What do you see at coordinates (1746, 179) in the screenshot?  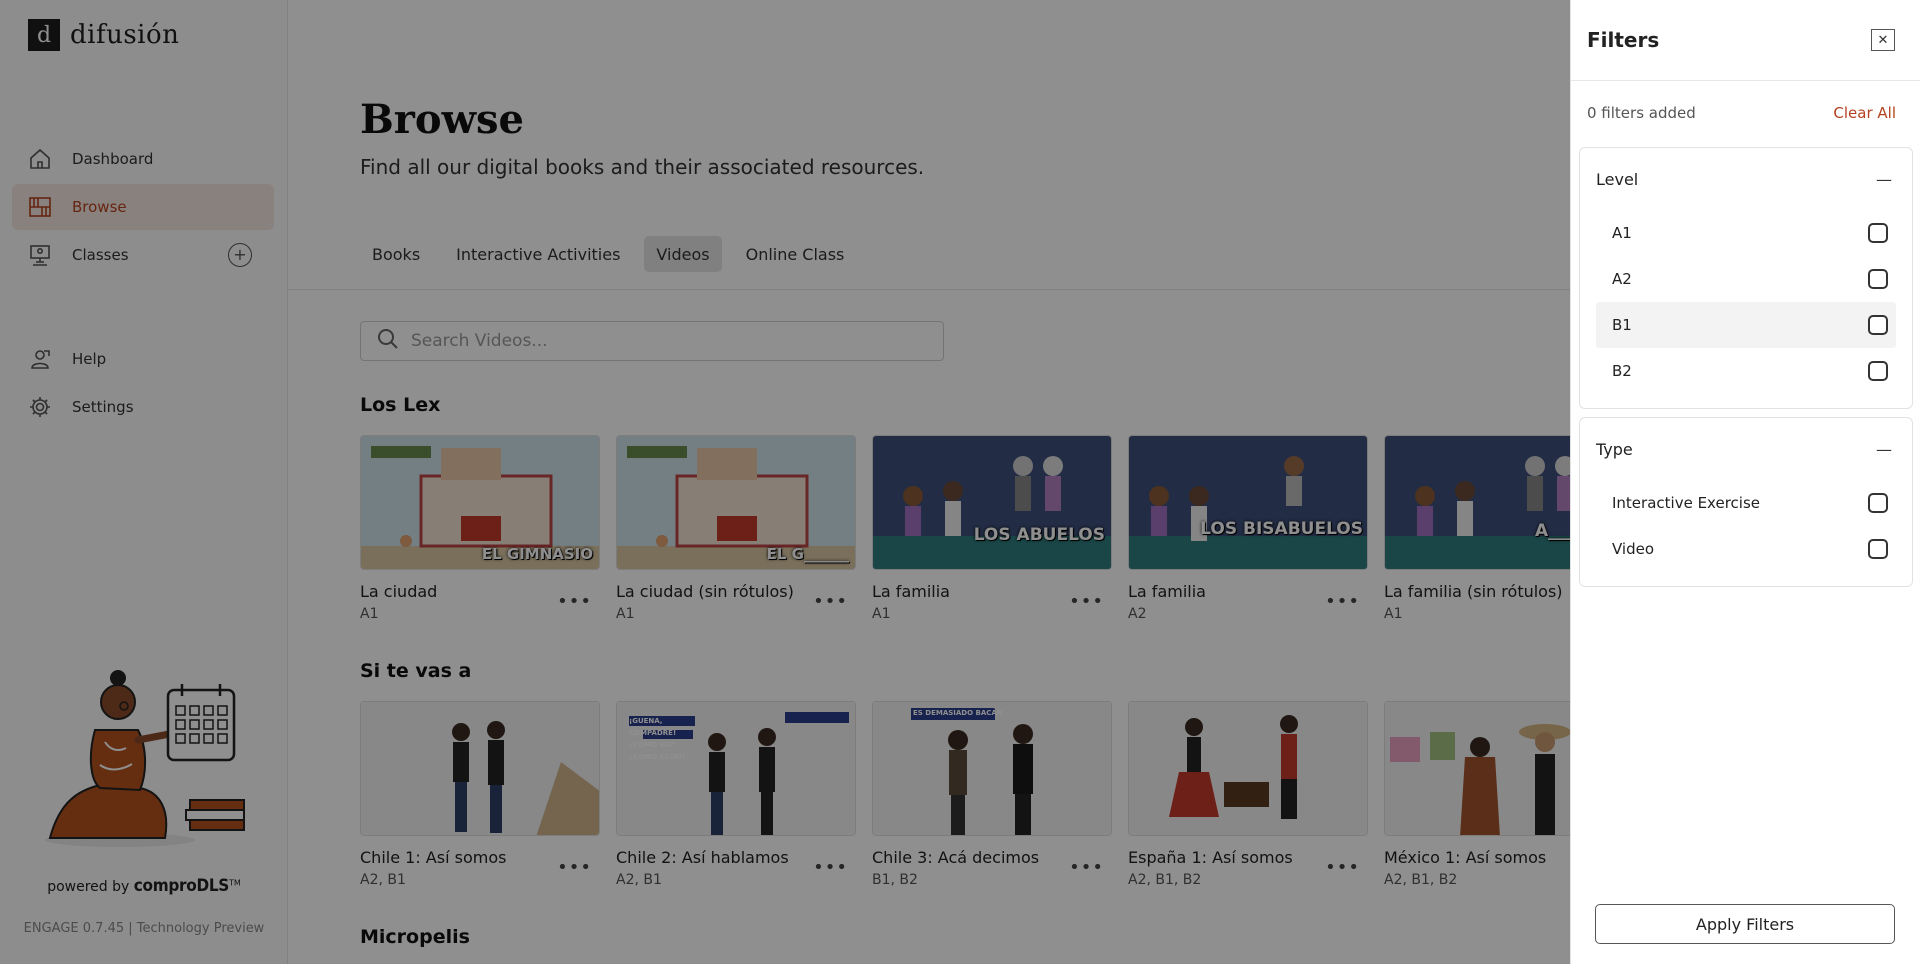 I see `filter-group-header: Level —` at bounding box center [1746, 179].